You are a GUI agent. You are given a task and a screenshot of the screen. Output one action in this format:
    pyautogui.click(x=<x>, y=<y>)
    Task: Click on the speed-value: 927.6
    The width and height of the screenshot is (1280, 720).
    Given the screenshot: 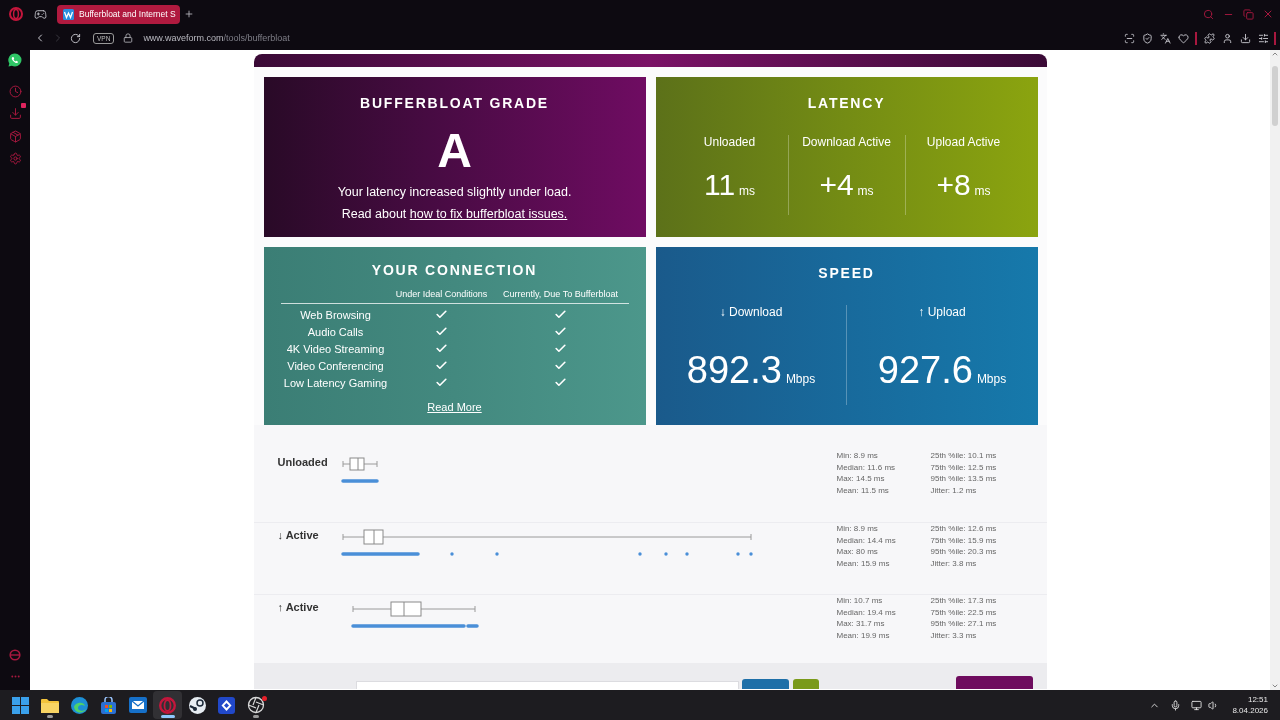 What is the action you would take?
    pyautogui.click(x=925, y=370)
    